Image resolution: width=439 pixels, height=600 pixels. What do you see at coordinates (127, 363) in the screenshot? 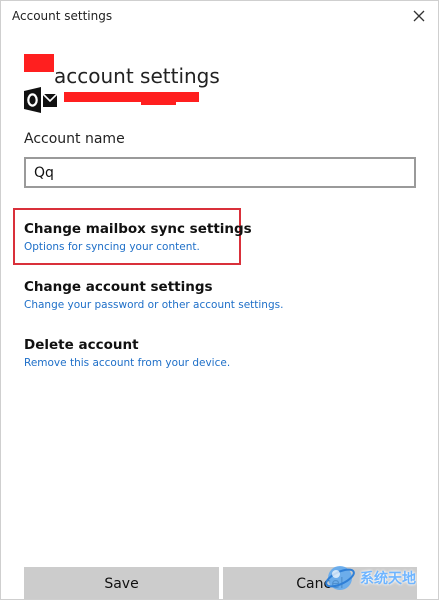
I see `option-description: Remove this account from your device.` at bounding box center [127, 363].